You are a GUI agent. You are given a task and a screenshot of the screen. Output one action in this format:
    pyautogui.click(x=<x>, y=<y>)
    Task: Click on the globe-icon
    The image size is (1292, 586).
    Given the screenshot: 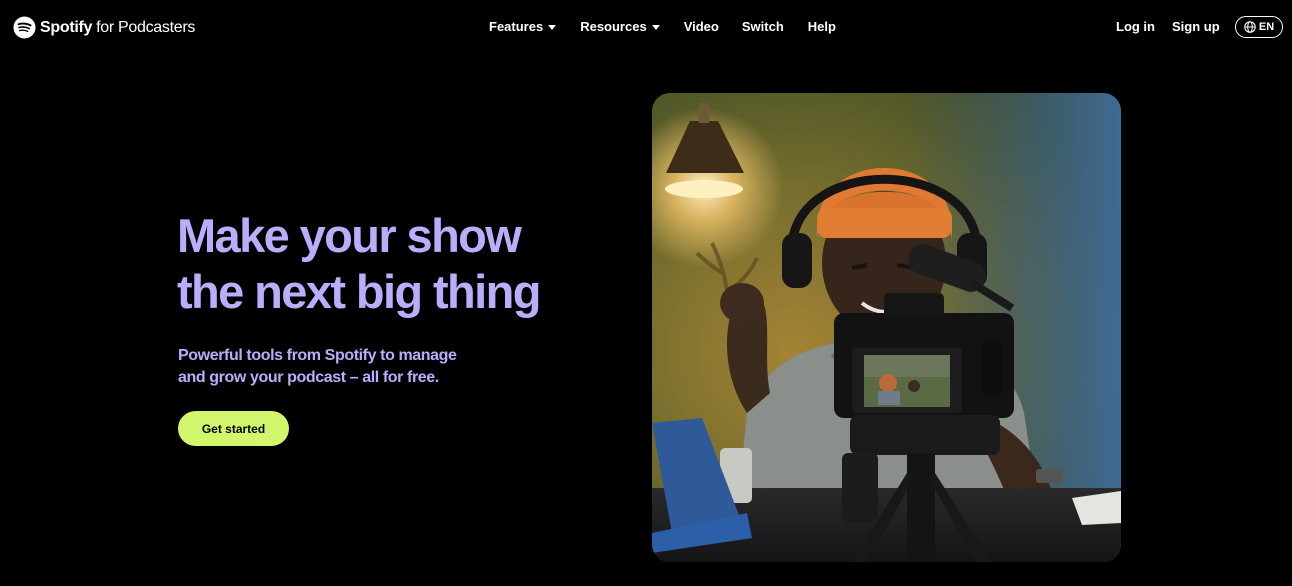 What is the action you would take?
    pyautogui.click(x=1250, y=27)
    